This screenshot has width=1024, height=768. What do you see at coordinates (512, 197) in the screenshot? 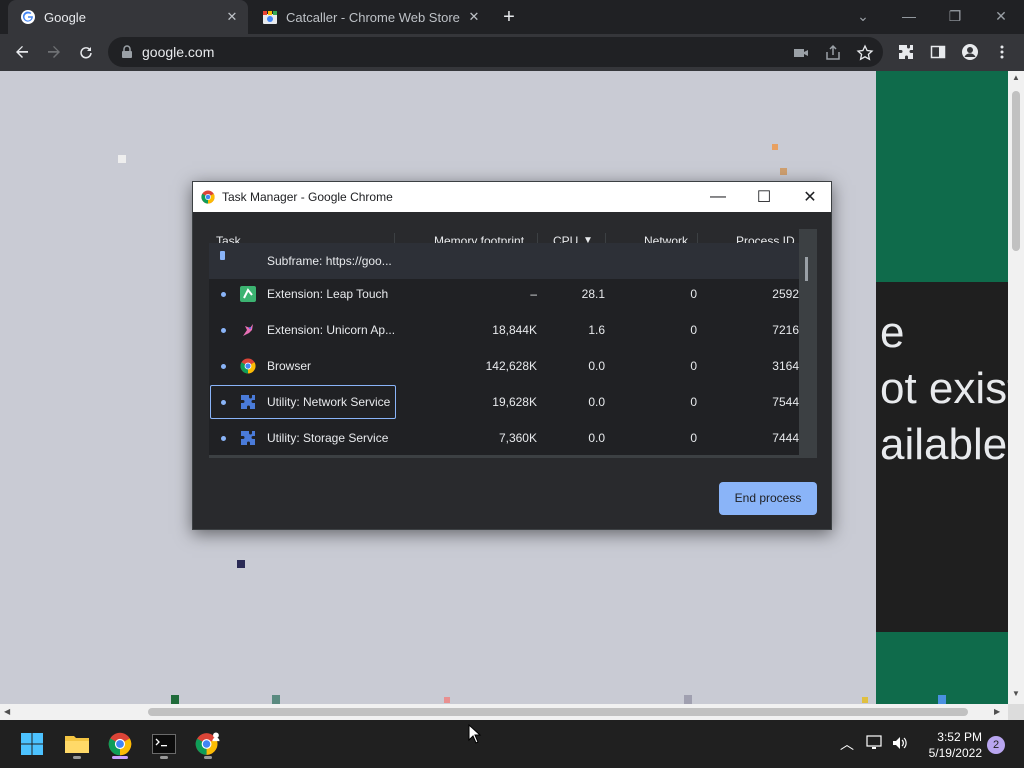
I see `task-manager-titlebar: Task Manager - Google Chrome — ☐ ✕` at bounding box center [512, 197].